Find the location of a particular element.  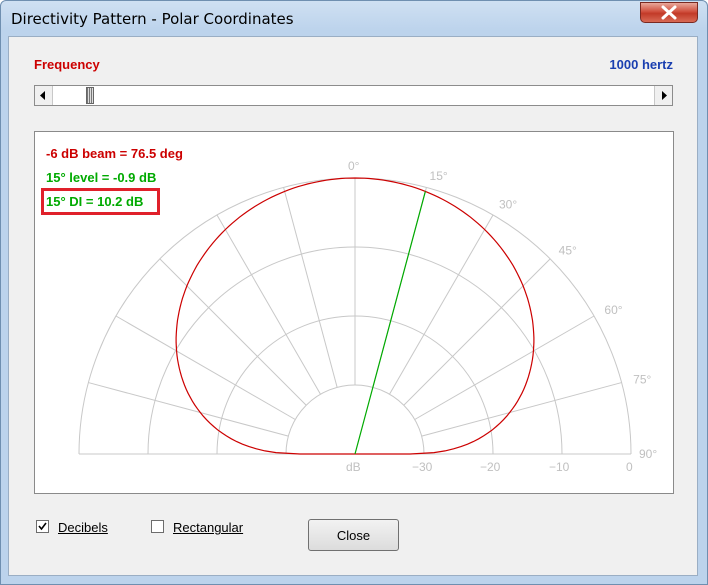

scroll-right-button is located at coordinates (663, 95).